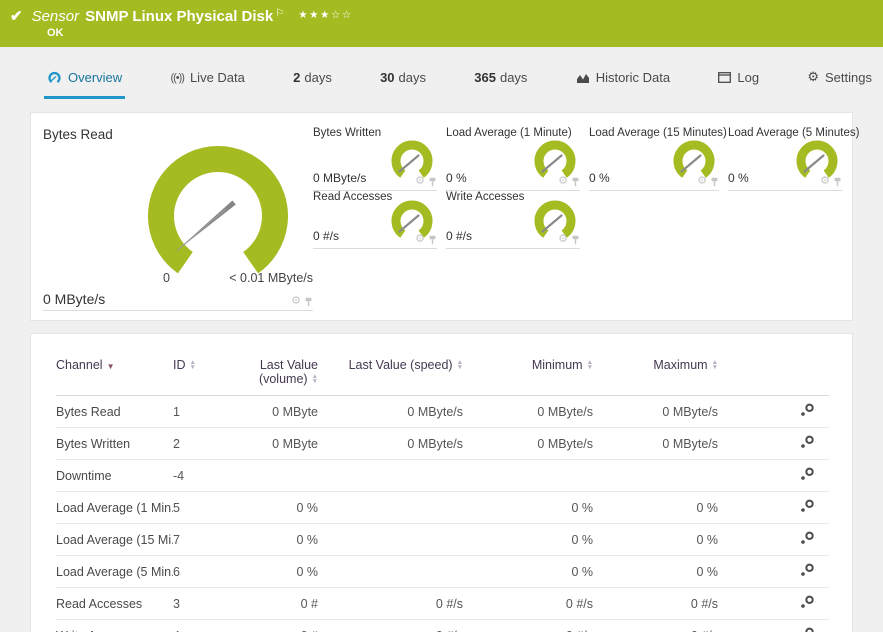 Image resolution: width=883 pixels, height=632 pixels. Describe the element at coordinates (279, 411) in the screenshot. I see `last-value-volume: 0 MByte` at that location.